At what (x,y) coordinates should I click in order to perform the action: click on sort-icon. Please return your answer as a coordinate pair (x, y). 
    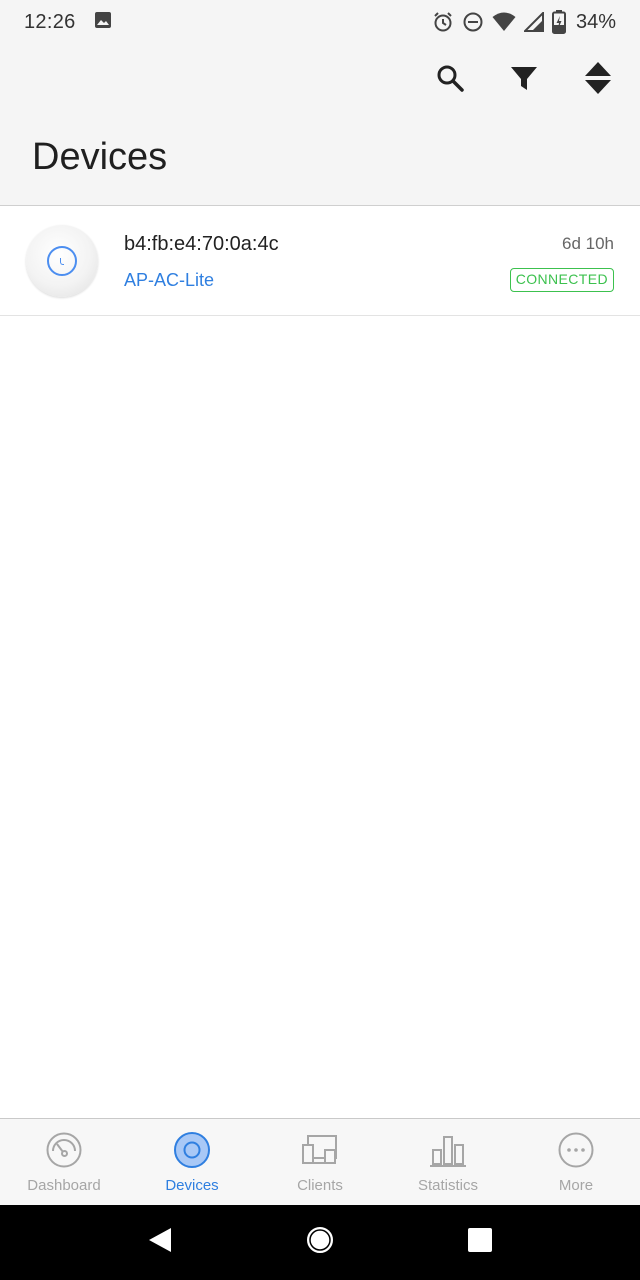
    Looking at the image, I should click on (598, 80).